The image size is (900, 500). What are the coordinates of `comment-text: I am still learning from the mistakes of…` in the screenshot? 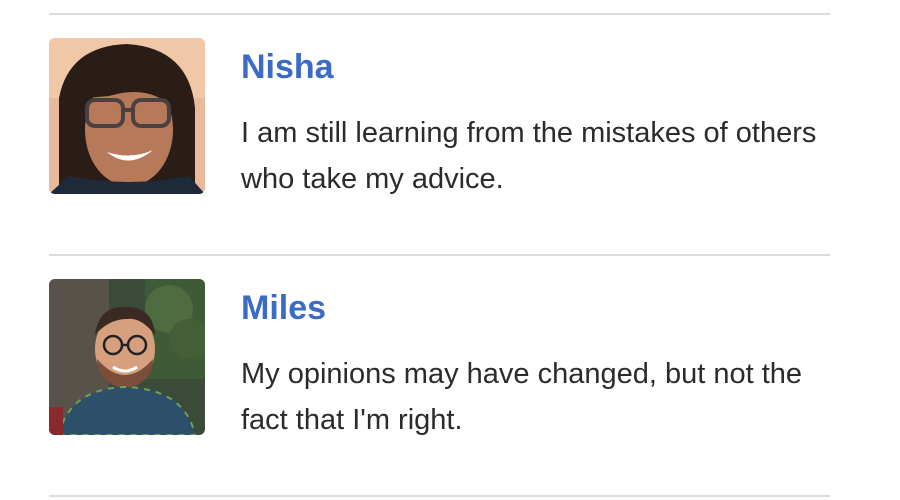 It's located at (529, 156).